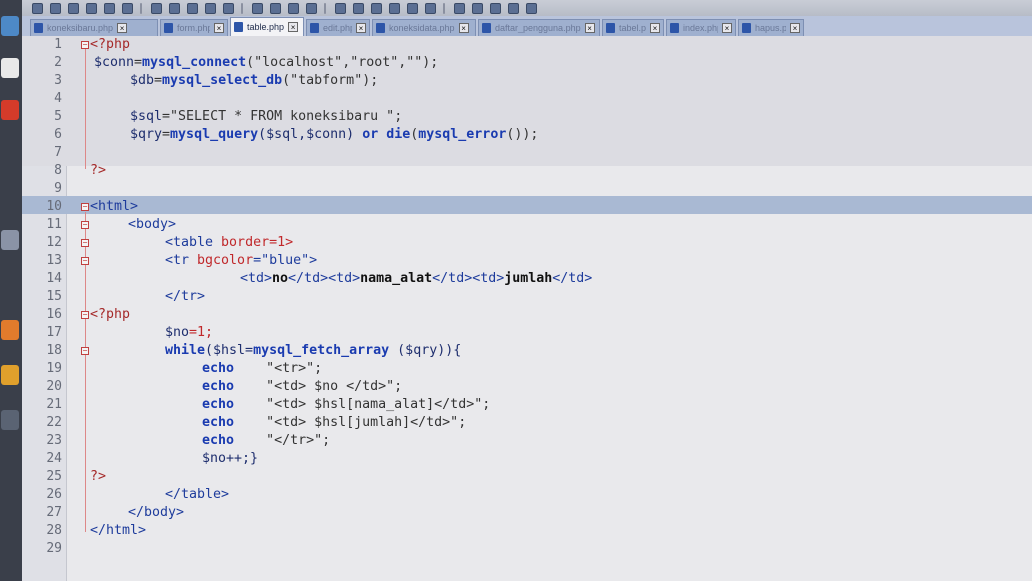 The height and width of the screenshot is (581, 1032). Describe the element at coordinates (73, 8) in the screenshot. I see `save-icon` at that location.